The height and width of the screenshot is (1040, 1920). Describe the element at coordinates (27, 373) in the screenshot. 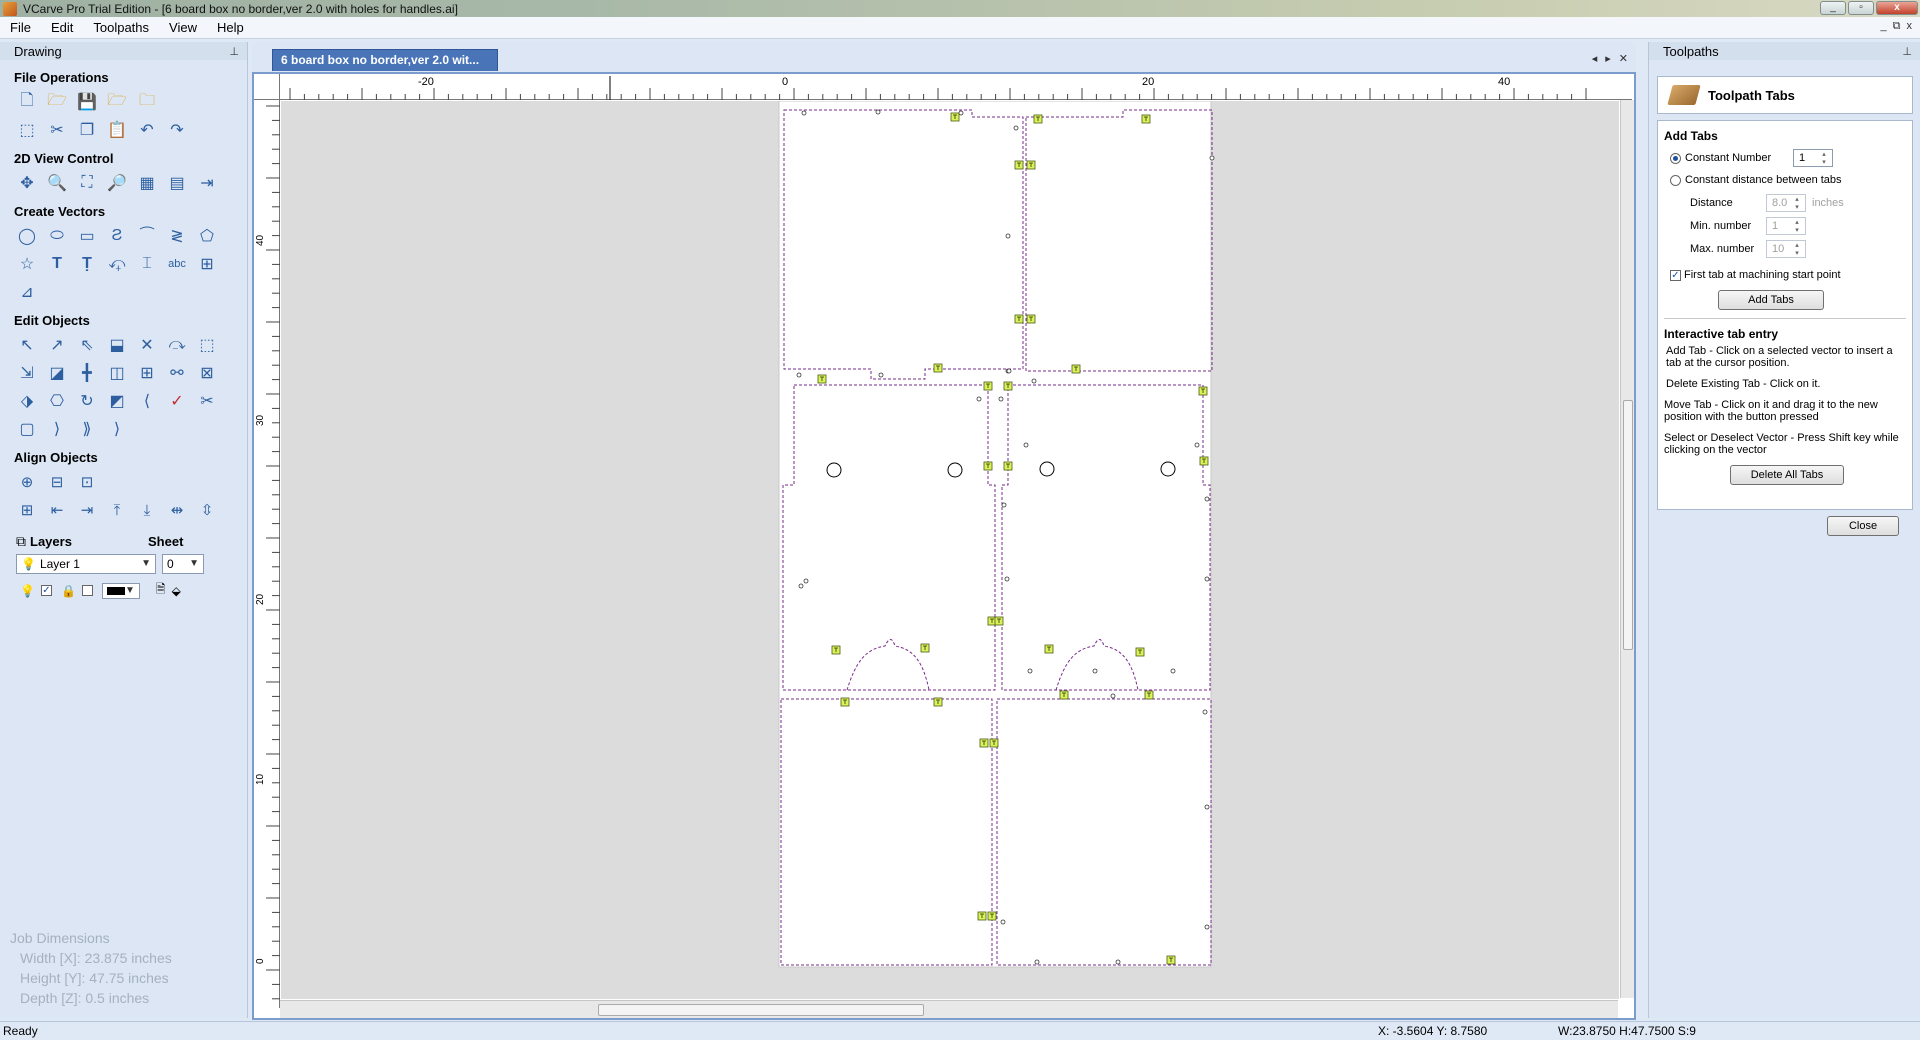

I see `mirror-icon: ⇲` at that location.